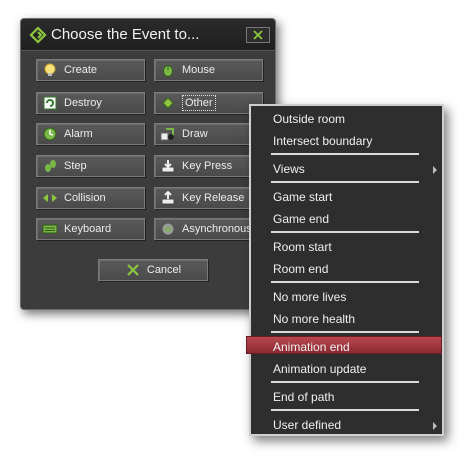 The height and width of the screenshot is (461, 470). I want to click on close-icon, so click(258, 35).